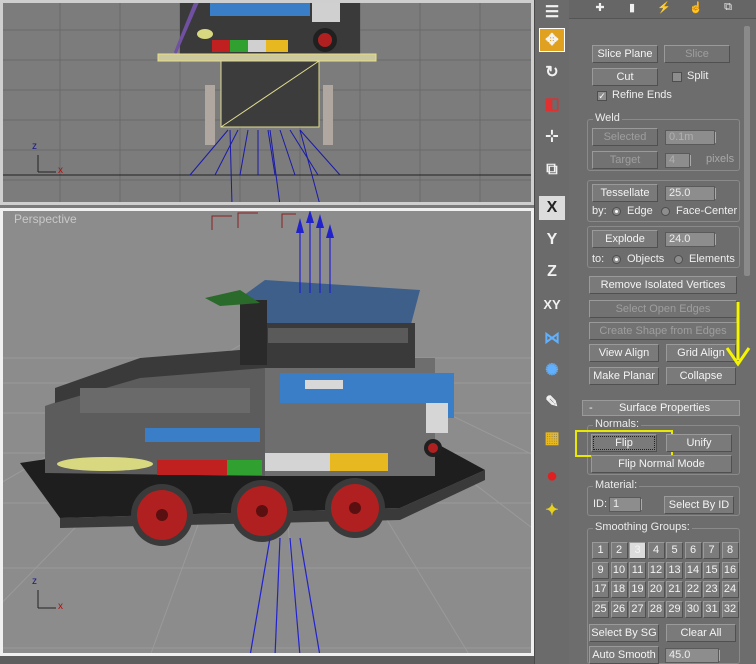 The height and width of the screenshot is (664, 756). I want to click on smoothing-group-button: 23, so click(711, 589).